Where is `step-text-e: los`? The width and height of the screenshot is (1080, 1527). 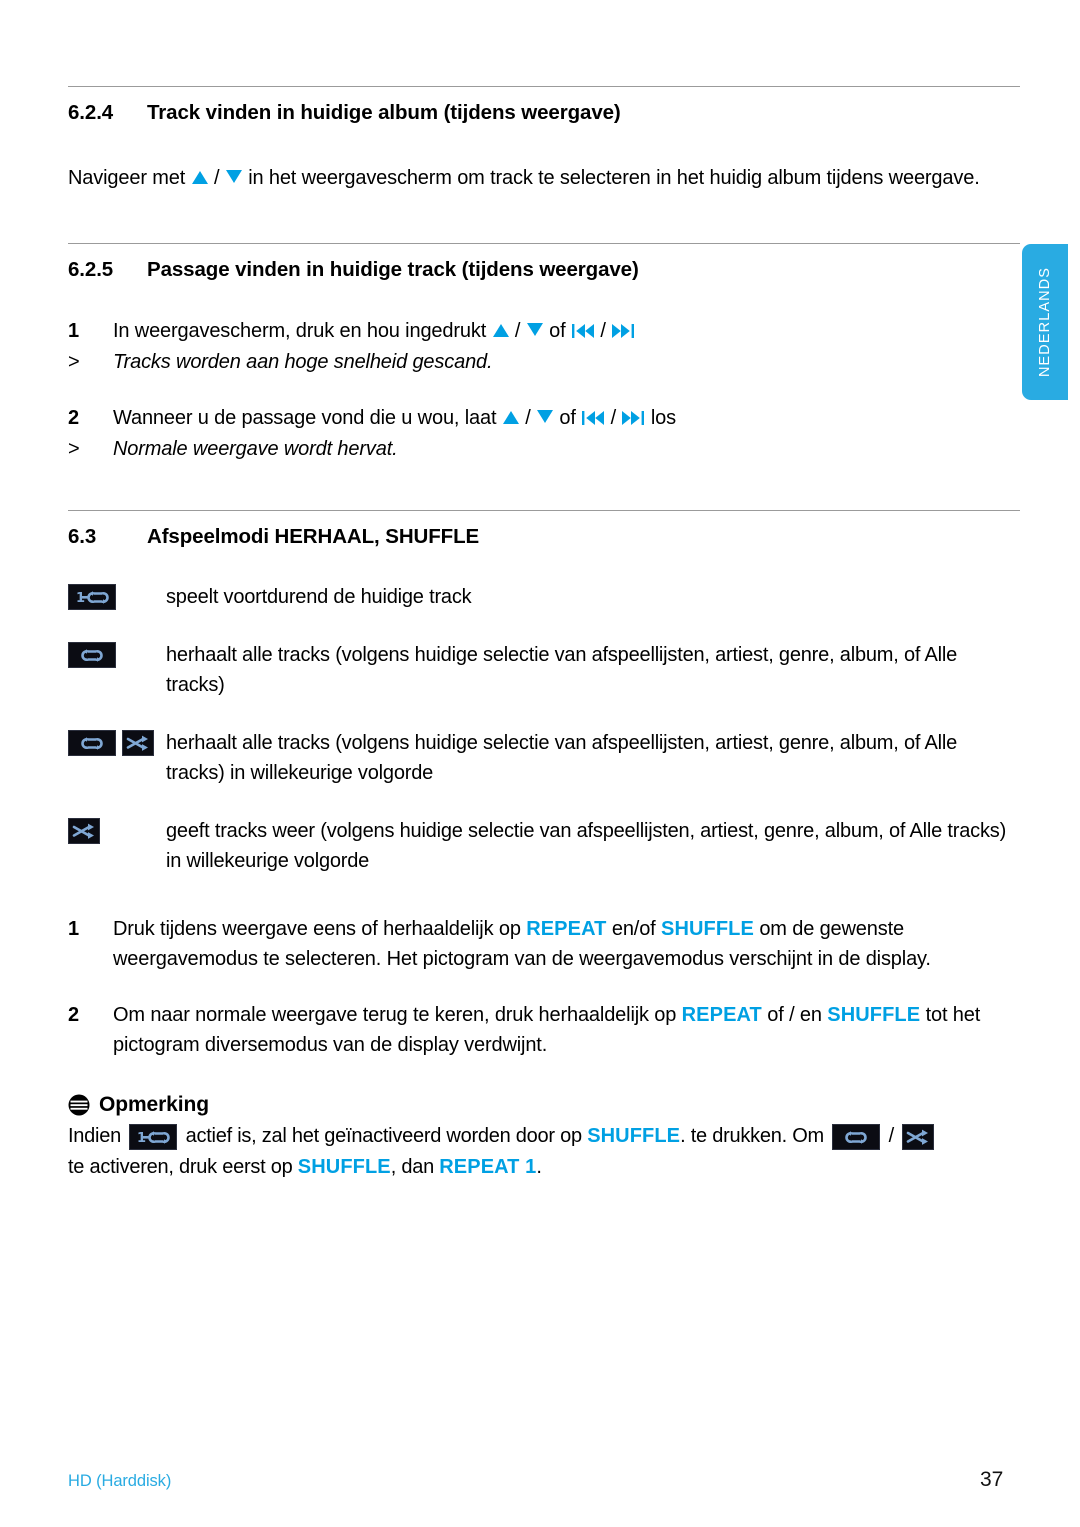
step-text-e: los is located at coordinates (660, 418).